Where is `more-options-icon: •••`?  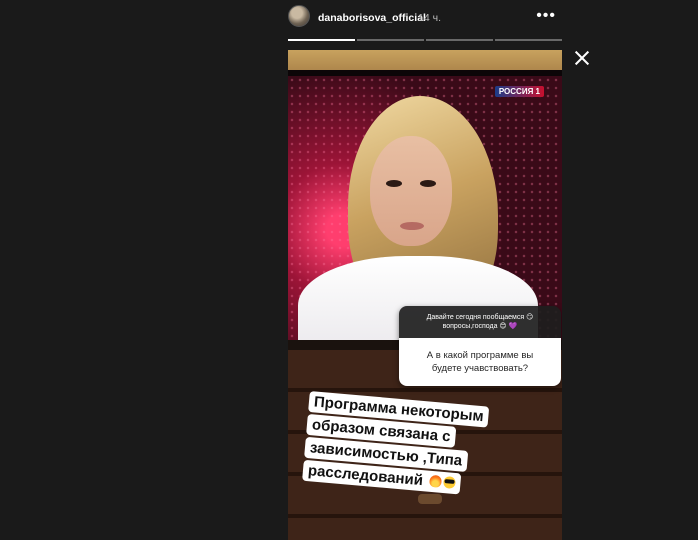 more-options-icon: ••• is located at coordinates (546, 16).